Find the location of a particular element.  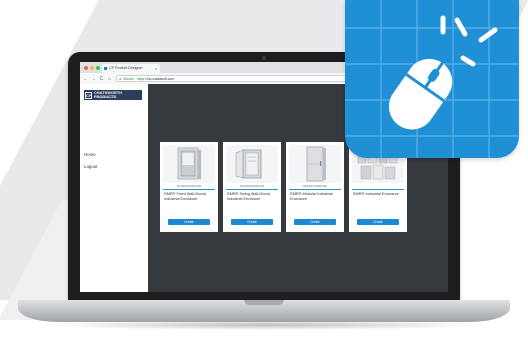

tab-title: CP Product Designer is located at coordinates (126, 68).